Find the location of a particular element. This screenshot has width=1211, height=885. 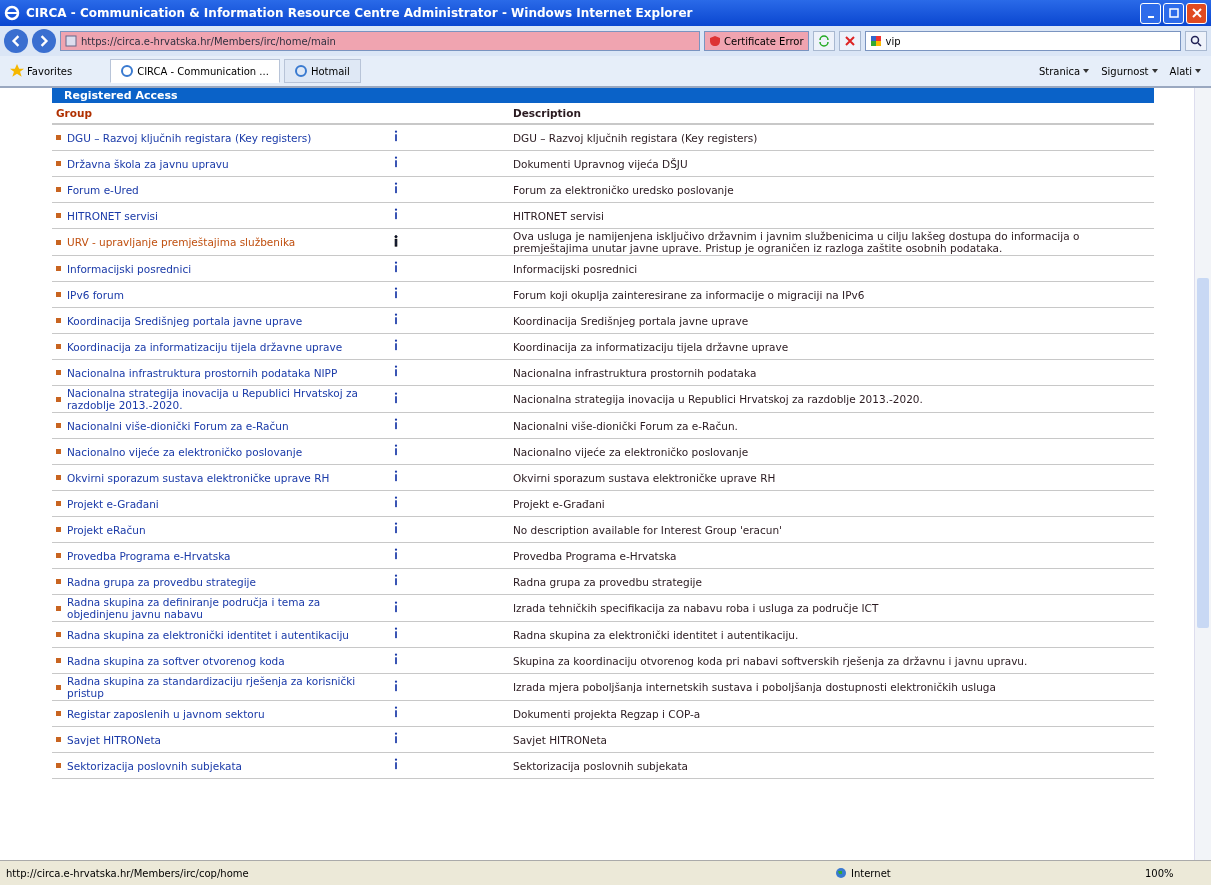

description-cell-text: Forum koji okuplja zainteresirane za informacije o migraciji na IPv6 is located at coordinates (689, 294).